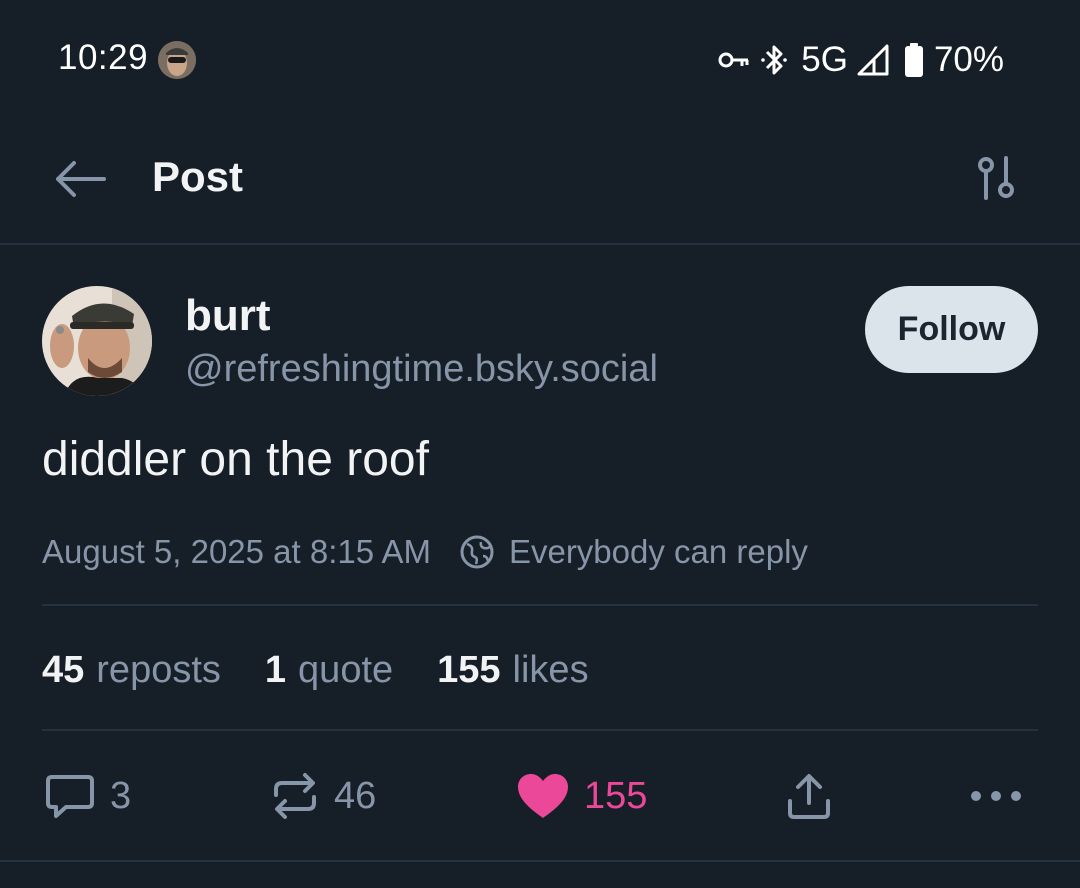 The image size is (1080, 888). Describe the element at coordinates (734, 60) in the screenshot. I see `vpn-key-icon` at that location.